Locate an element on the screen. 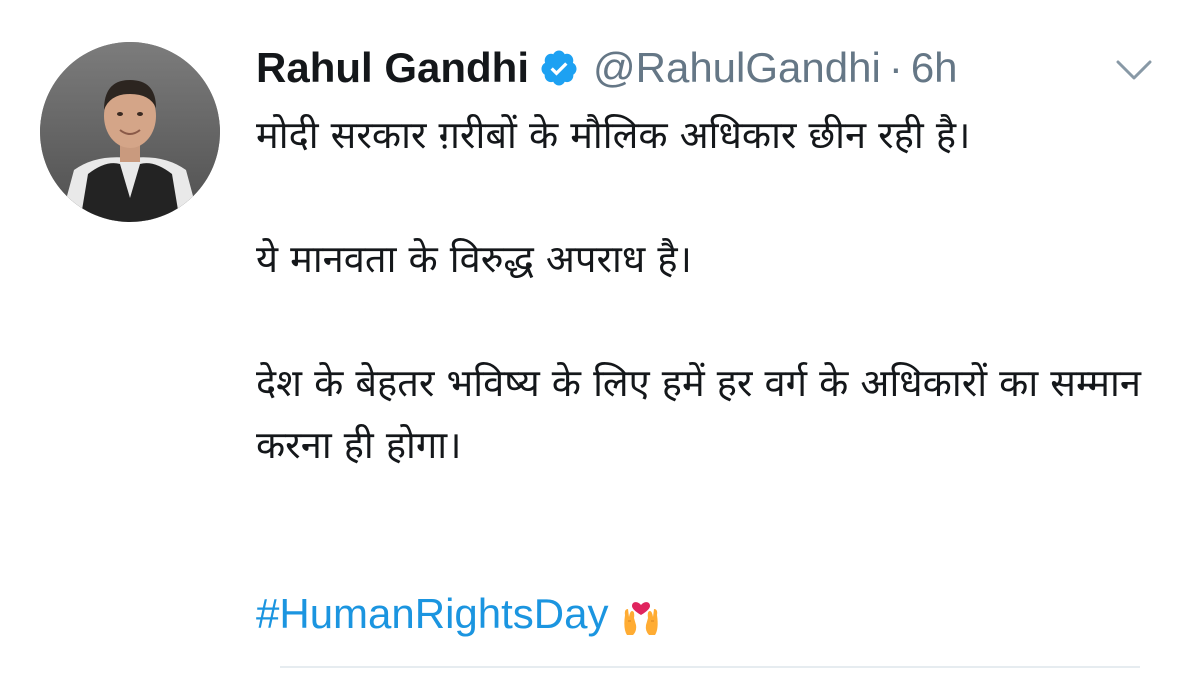 The image size is (1200, 675). tweet-timestamp: 6h is located at coordinates (934, 68).